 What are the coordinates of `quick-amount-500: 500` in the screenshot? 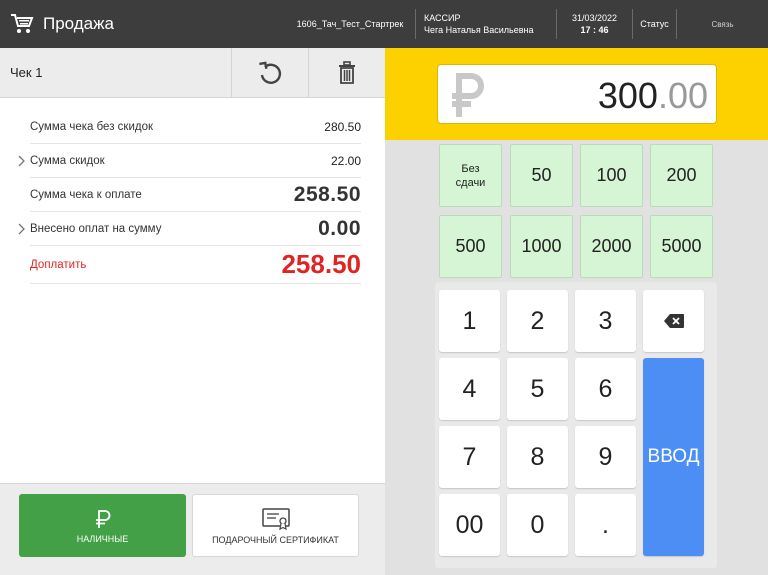 It's located at (470, 246).